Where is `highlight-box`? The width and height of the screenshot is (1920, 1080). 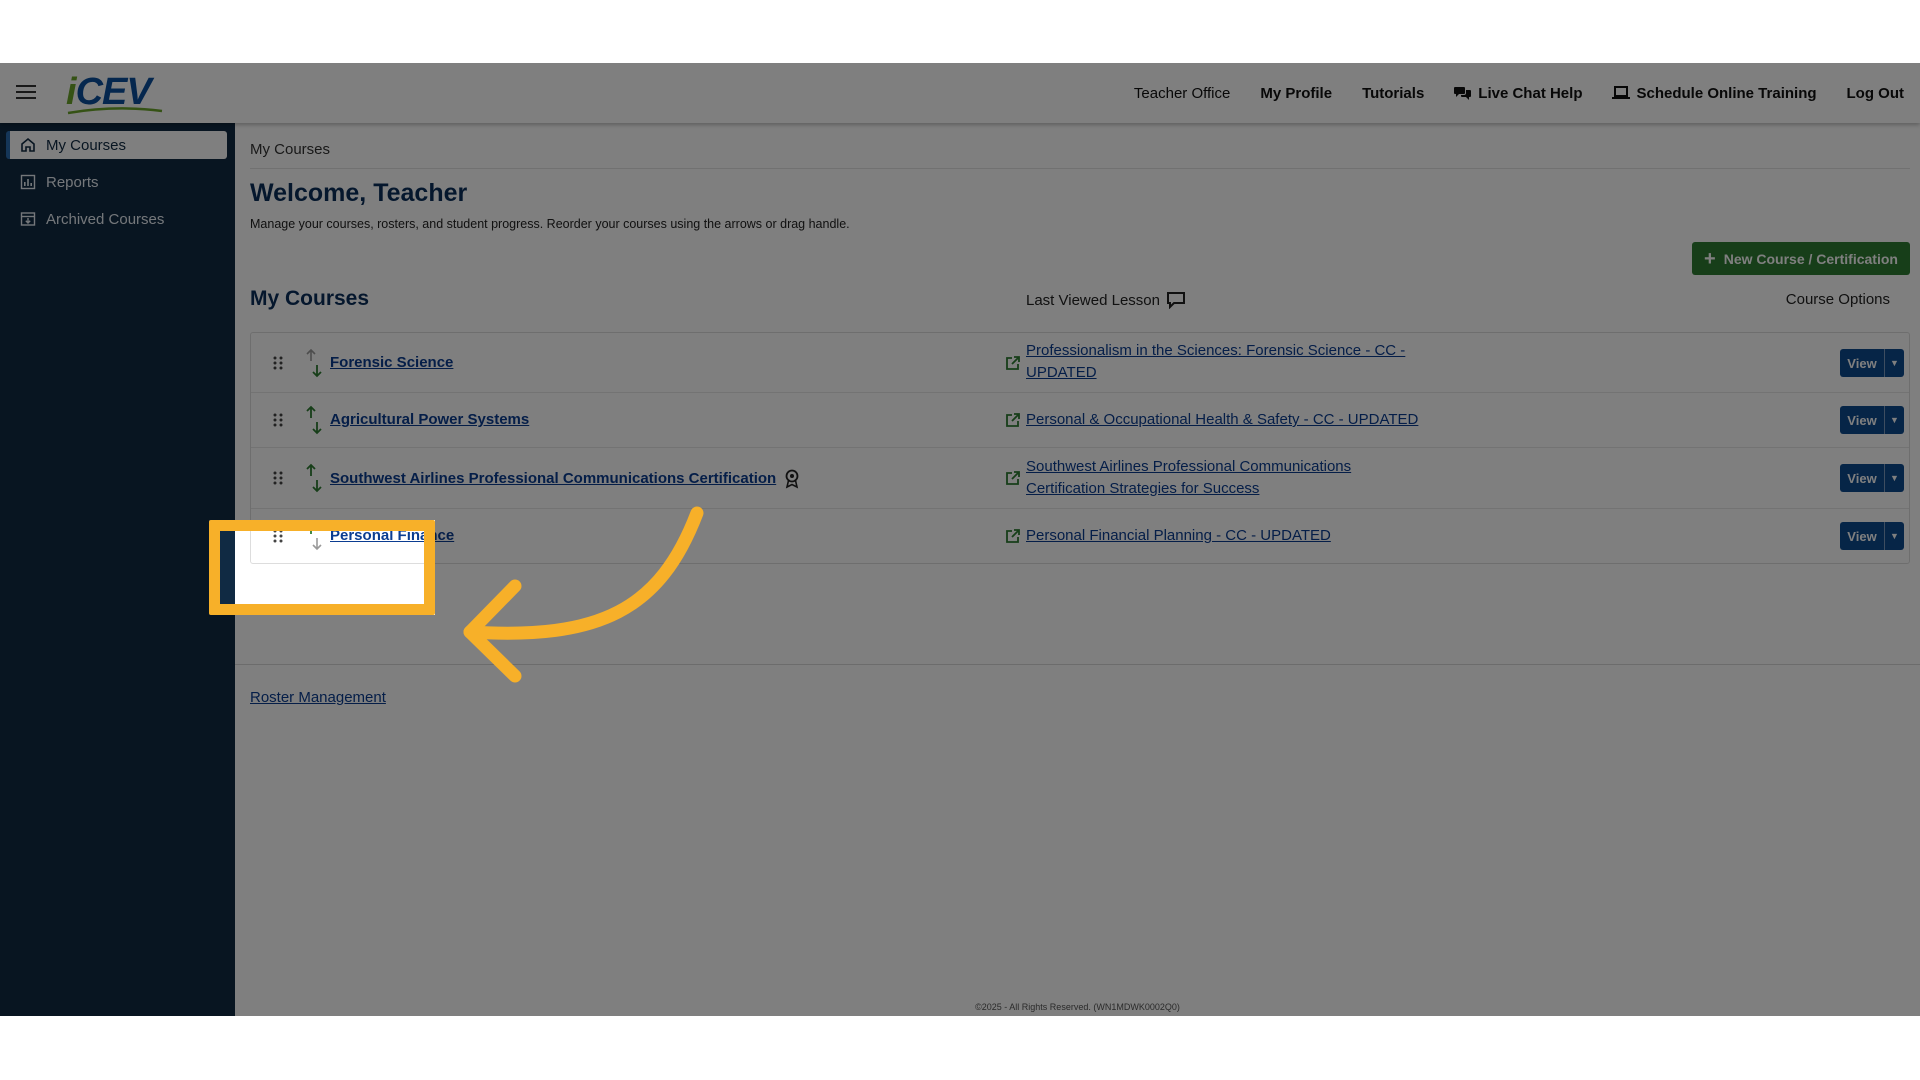
highlight-box is located at coordinates (322, 567).